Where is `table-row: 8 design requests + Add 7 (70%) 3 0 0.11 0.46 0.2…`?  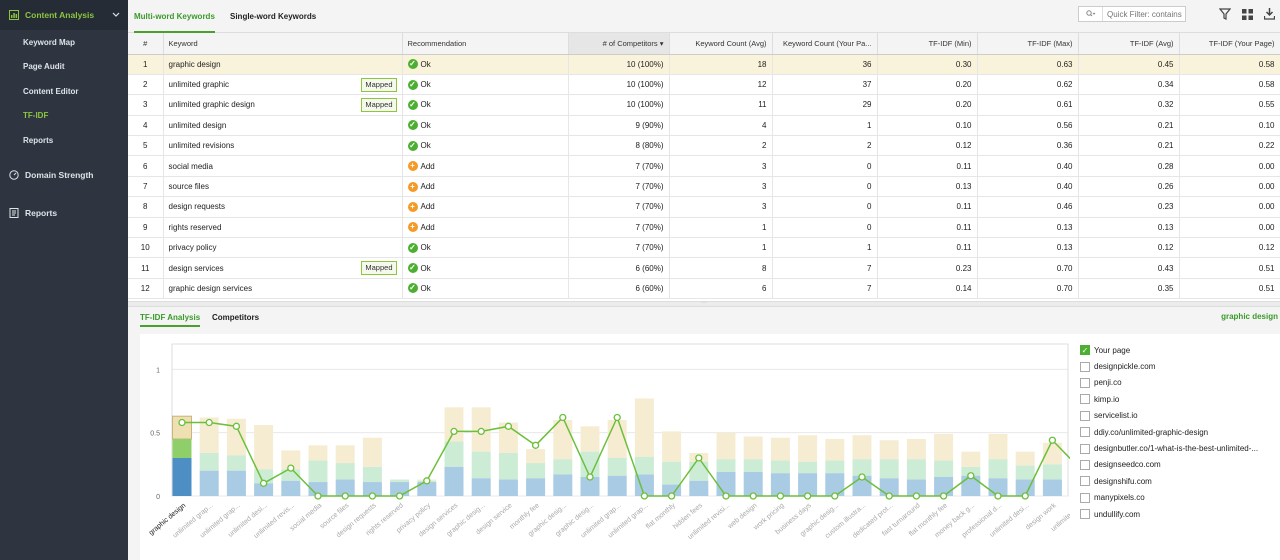
table-row: 8 design requests + Add 7 (70%) 3 0 0.11 0.46 0.2… is located at coordinates (704, 207).